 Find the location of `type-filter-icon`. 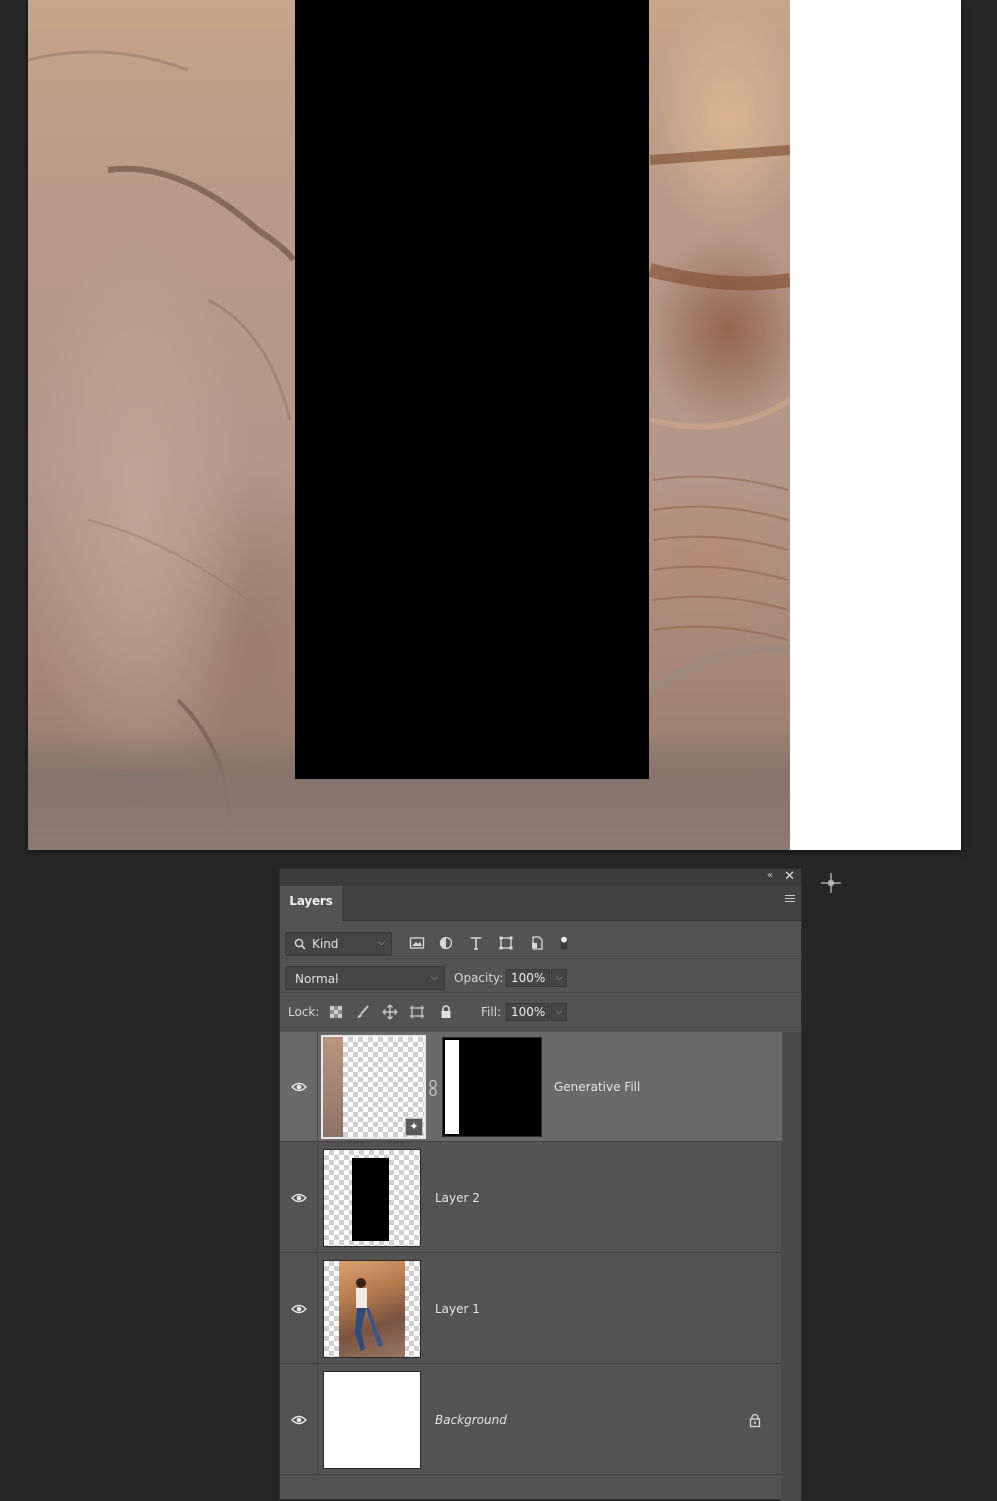

type-filter-icon is located at coordinates (476, 943).